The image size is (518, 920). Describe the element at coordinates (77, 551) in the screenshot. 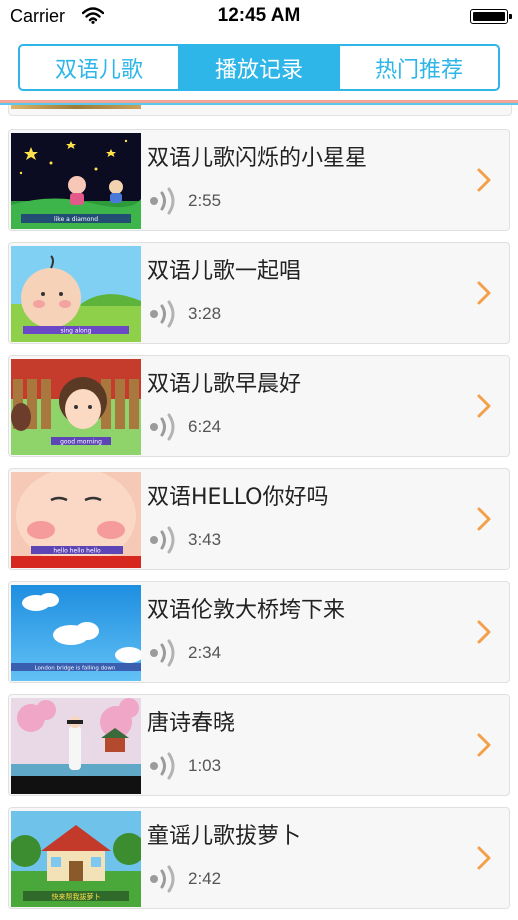

I see `thumb-caption: hello hello hello` at that location.